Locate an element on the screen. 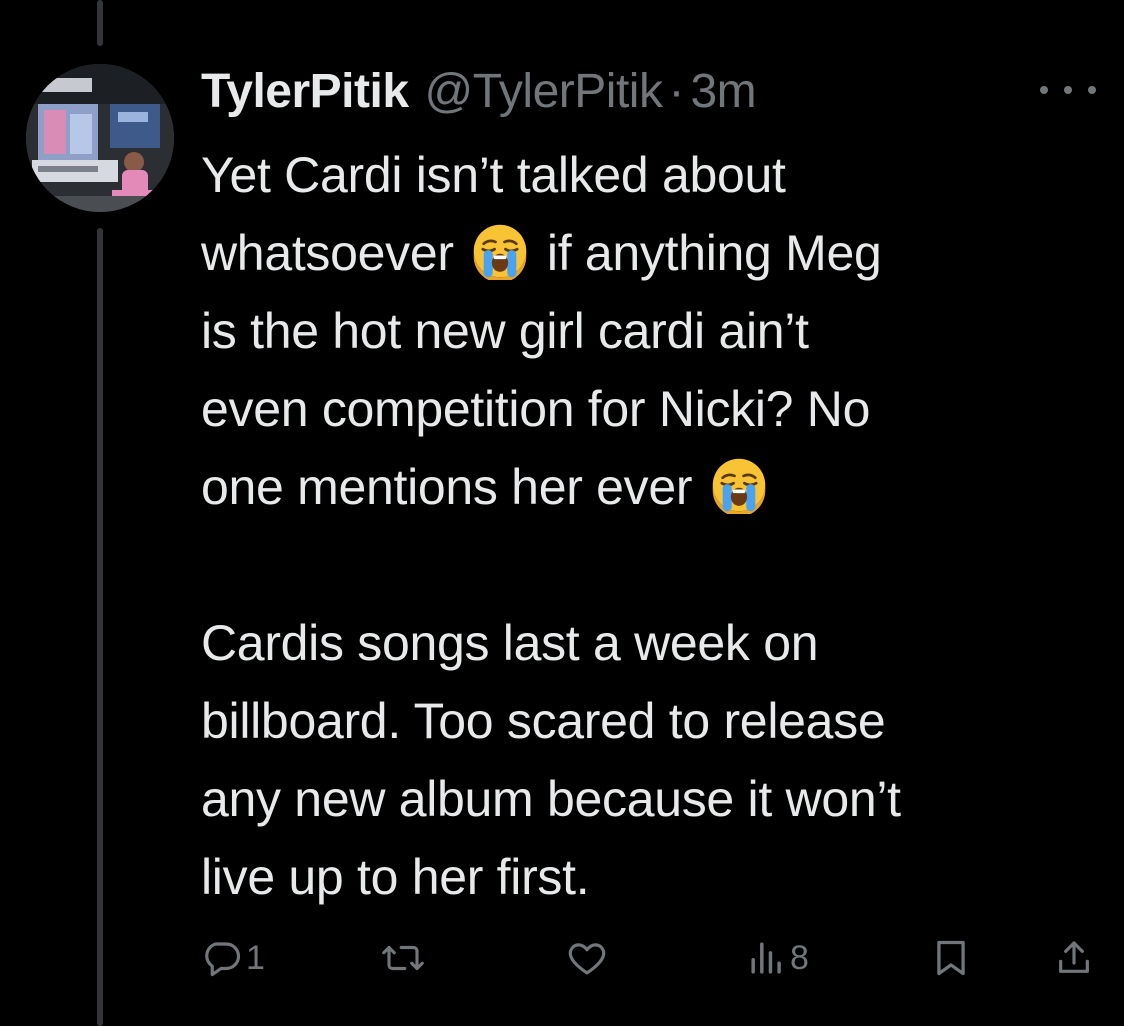 Image resolution: width=1124 pixels, height=1026 pixels. user-handle: @TylerPitik is located at coordinates (544, 92).